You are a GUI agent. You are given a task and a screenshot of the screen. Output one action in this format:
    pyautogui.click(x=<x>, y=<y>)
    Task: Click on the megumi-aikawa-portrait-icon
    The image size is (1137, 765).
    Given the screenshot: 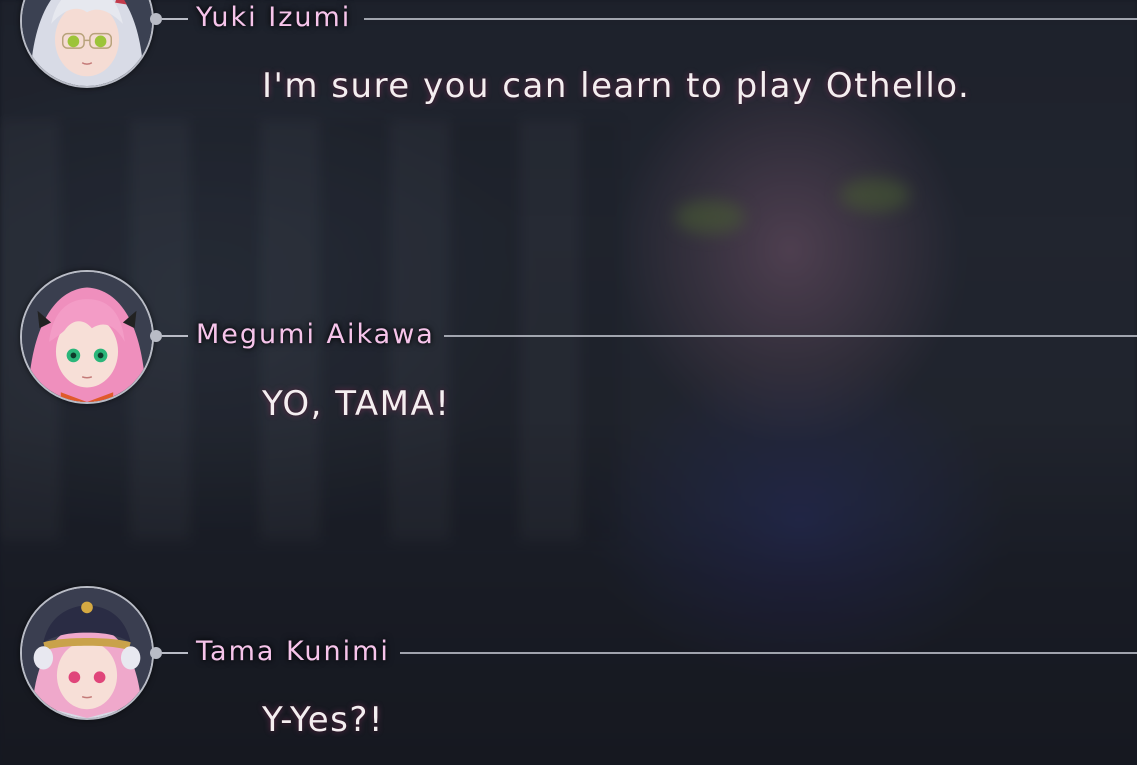 What is the action you would take?
    pyautogui.click(x=87, y=337)
    